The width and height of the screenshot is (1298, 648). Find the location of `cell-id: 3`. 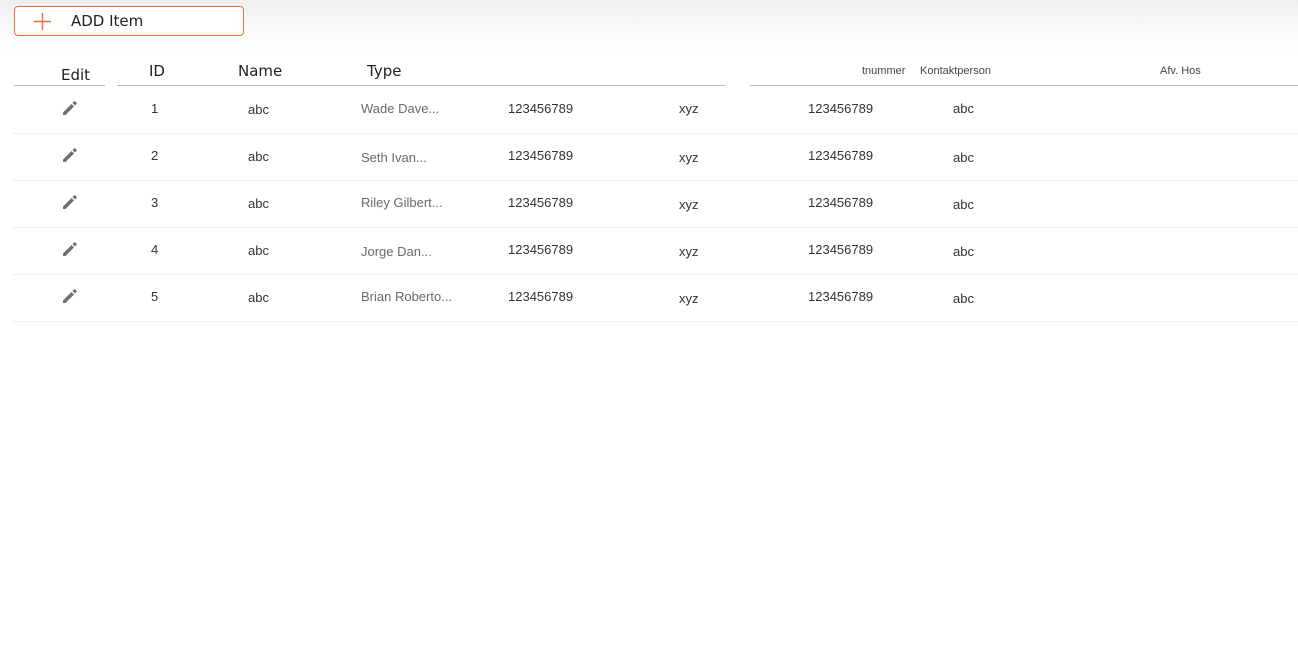

cell-id: 3 is located at coordinates (155, 202).